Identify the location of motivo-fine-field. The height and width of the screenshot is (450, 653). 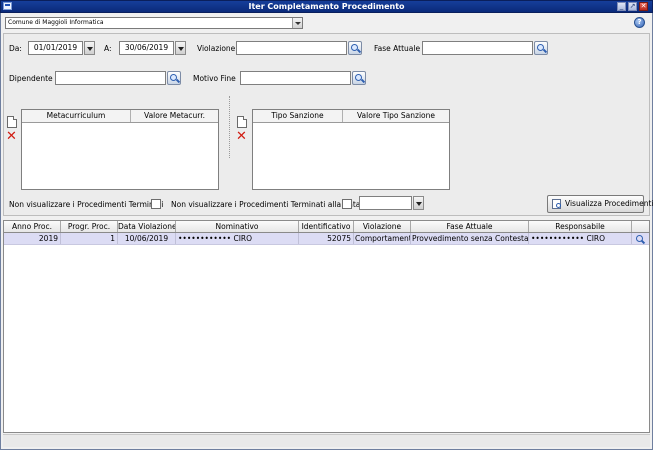
(295, 78).